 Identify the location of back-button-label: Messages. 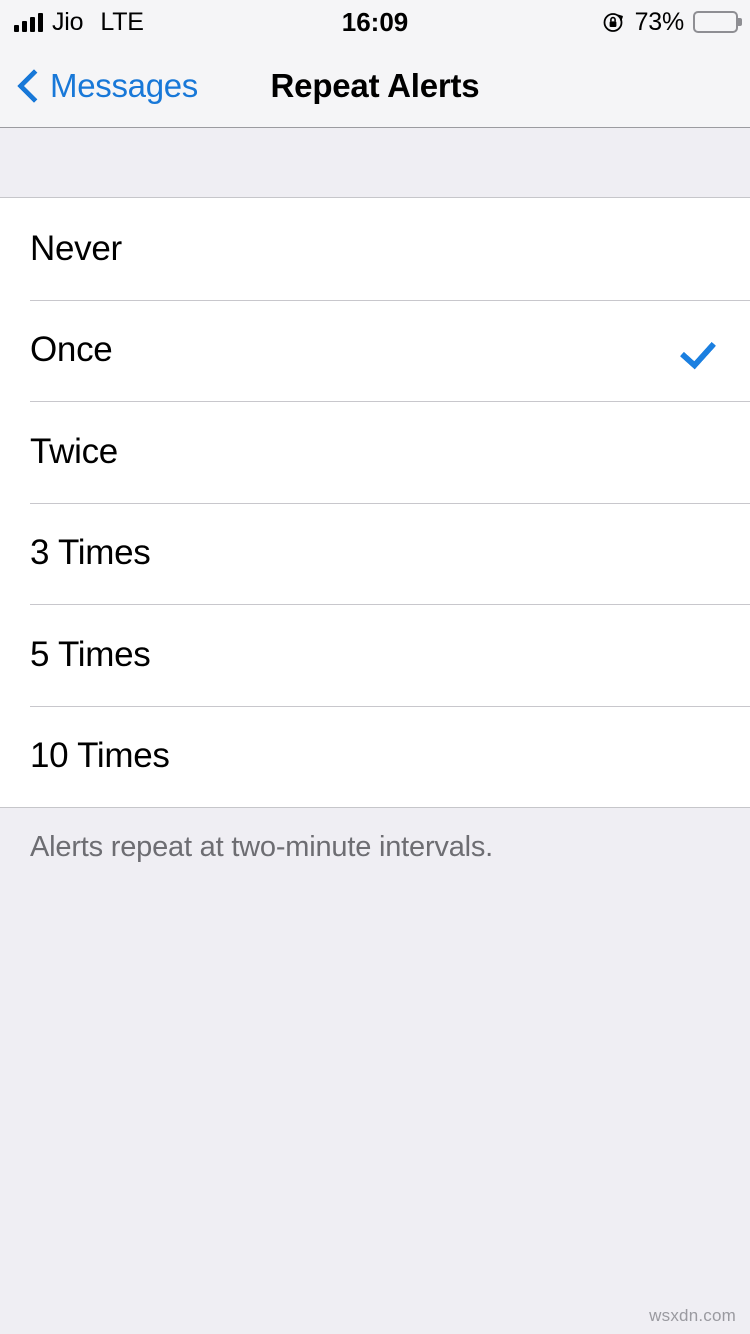
(124, 85).